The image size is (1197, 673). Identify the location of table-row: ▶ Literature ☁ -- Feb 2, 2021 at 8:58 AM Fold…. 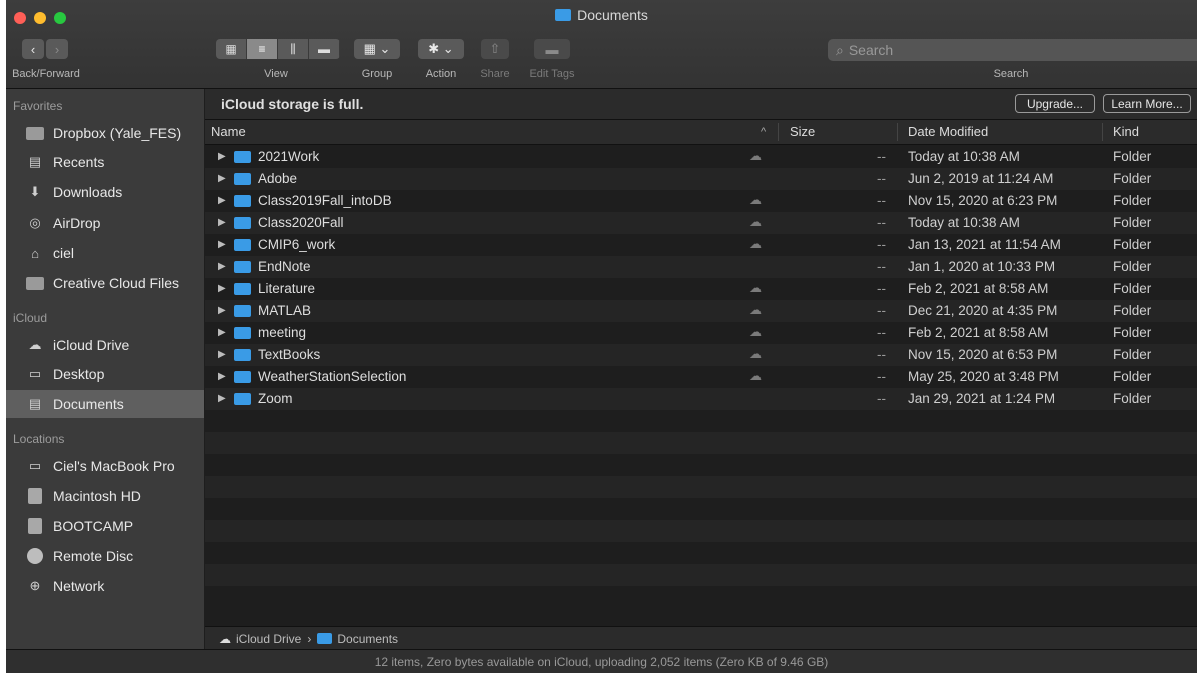
(701, 289).